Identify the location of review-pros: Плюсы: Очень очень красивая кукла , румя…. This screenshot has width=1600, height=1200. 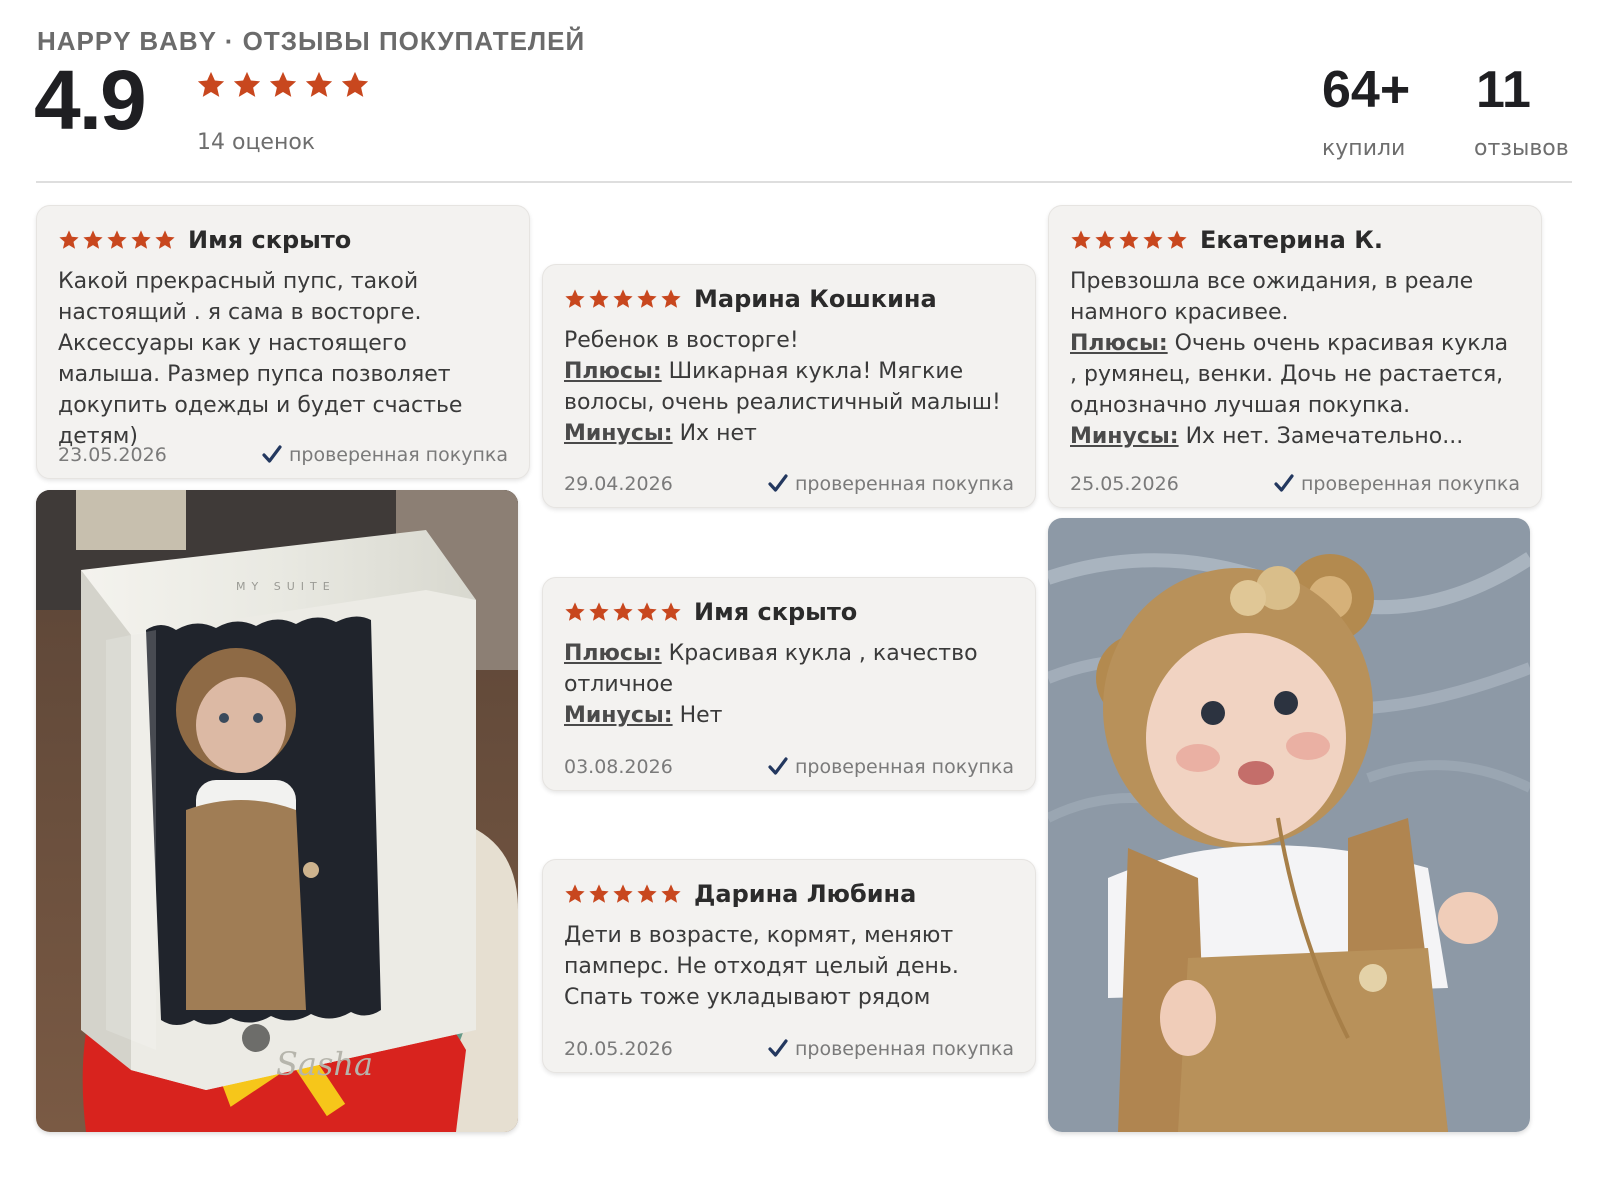
(1295, 374).